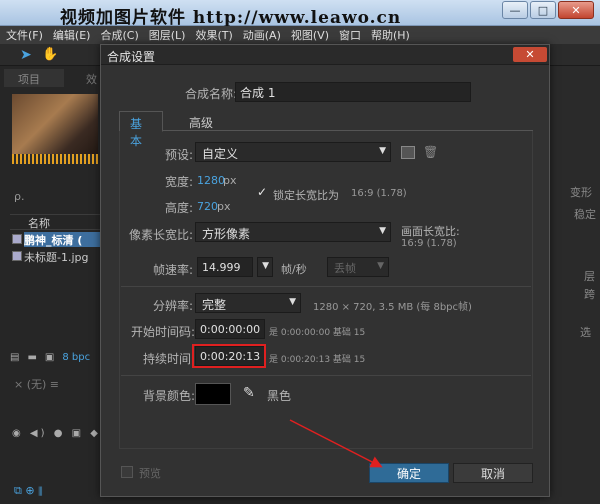  What do you see at coordinates (493, 473) in the screenshot?
I see `cancel-button: 取消` at bounding box center [493, 473].